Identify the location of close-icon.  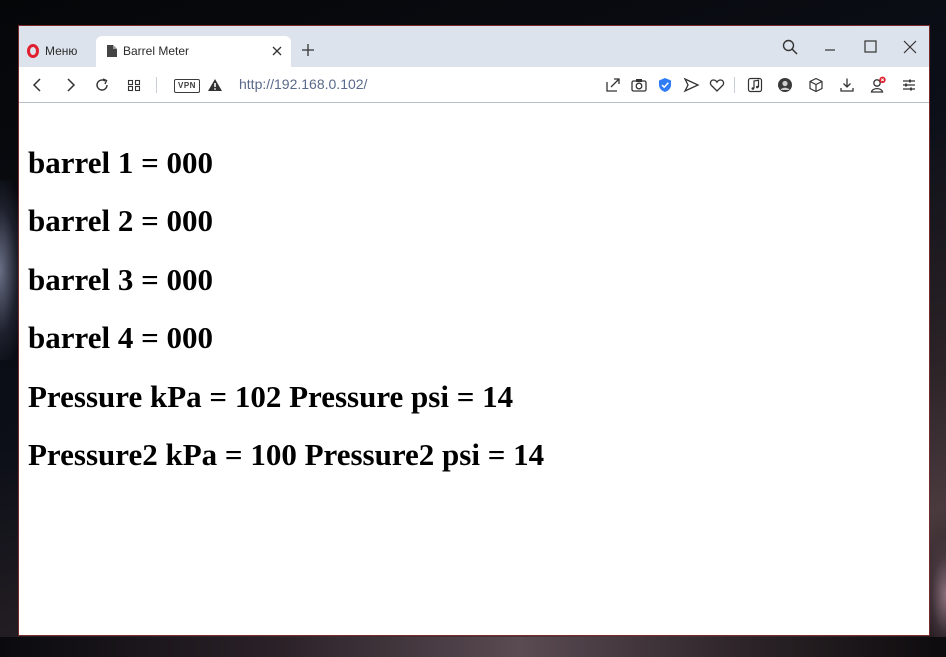
(277, 51).